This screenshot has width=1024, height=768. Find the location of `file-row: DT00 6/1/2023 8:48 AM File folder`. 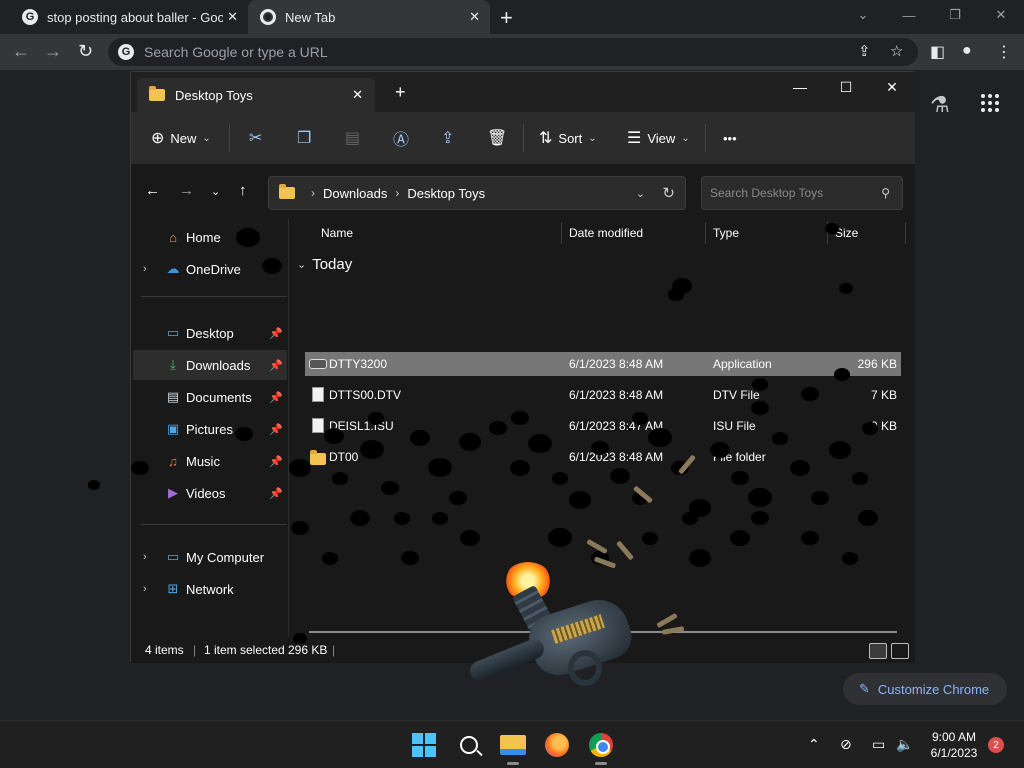

file-row: DT00 6/1/2023 8:48 AM File folder is located at coordinates (603, 457).